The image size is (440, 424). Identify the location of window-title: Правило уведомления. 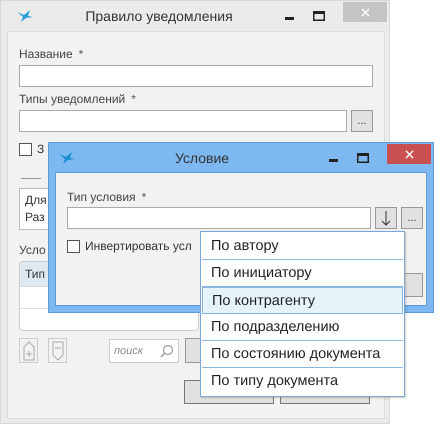
(159, 16).